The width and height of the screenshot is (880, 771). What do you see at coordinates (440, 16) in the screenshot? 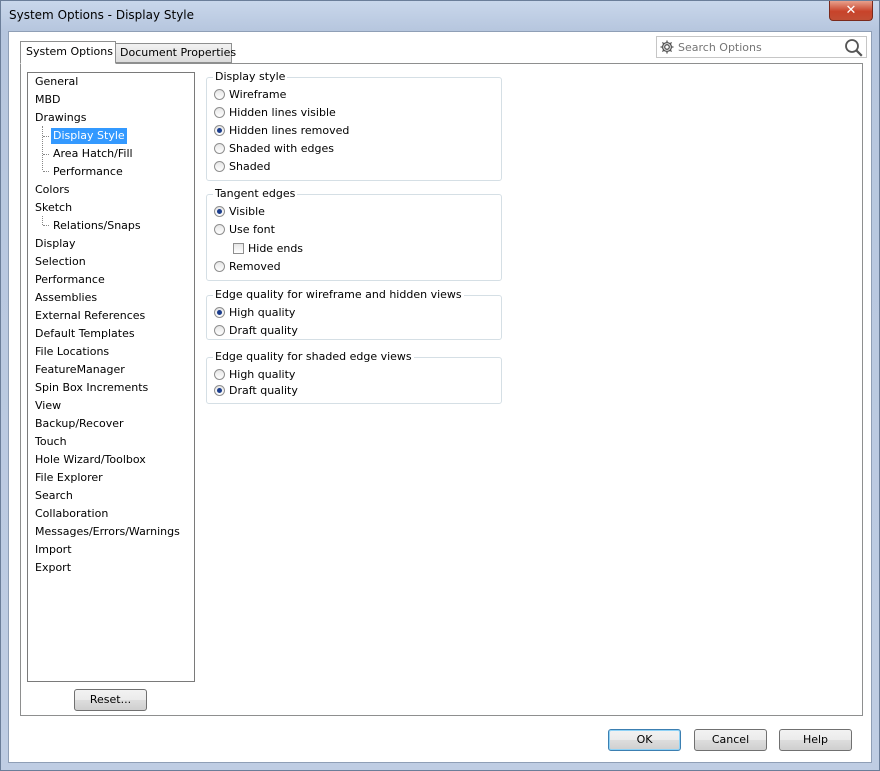
I see `title-bar: System Options - Display Style ✕` at bounding box center [440, 16].